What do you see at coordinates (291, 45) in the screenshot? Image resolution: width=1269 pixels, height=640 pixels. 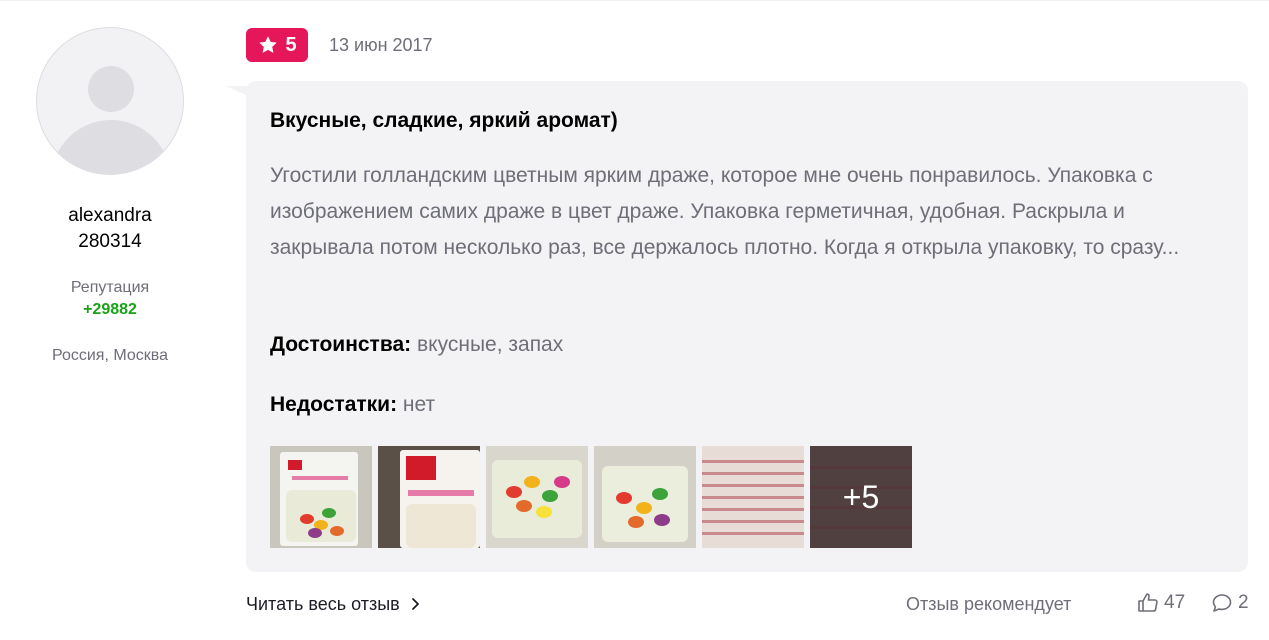 I see `rating-value: 5` at bounding box center [291, 45].